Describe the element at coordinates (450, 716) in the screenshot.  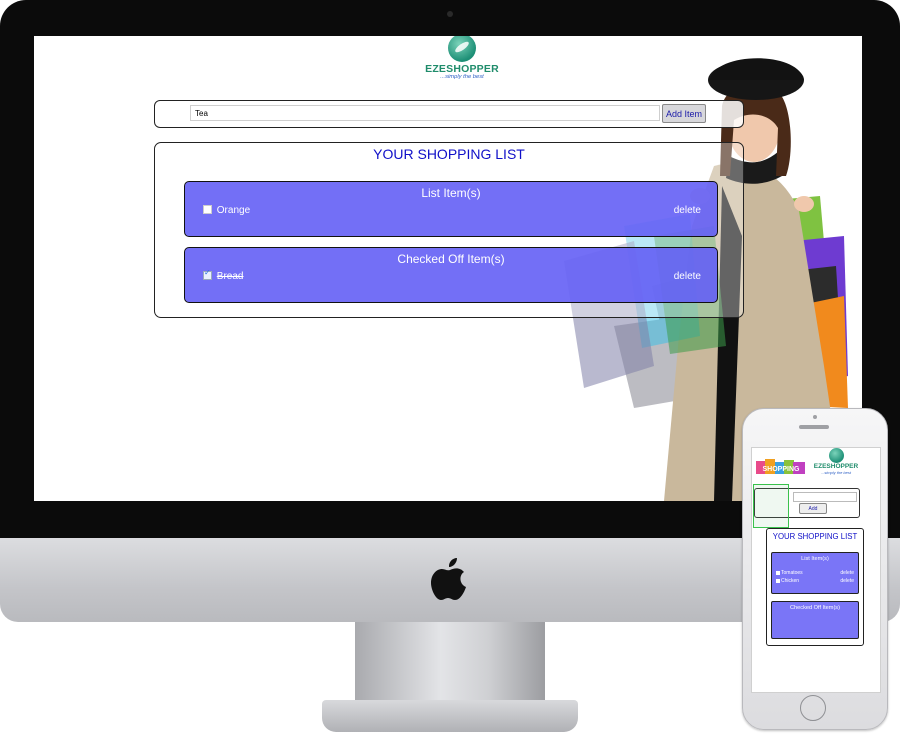
I see `imac-stand-base` at that location.